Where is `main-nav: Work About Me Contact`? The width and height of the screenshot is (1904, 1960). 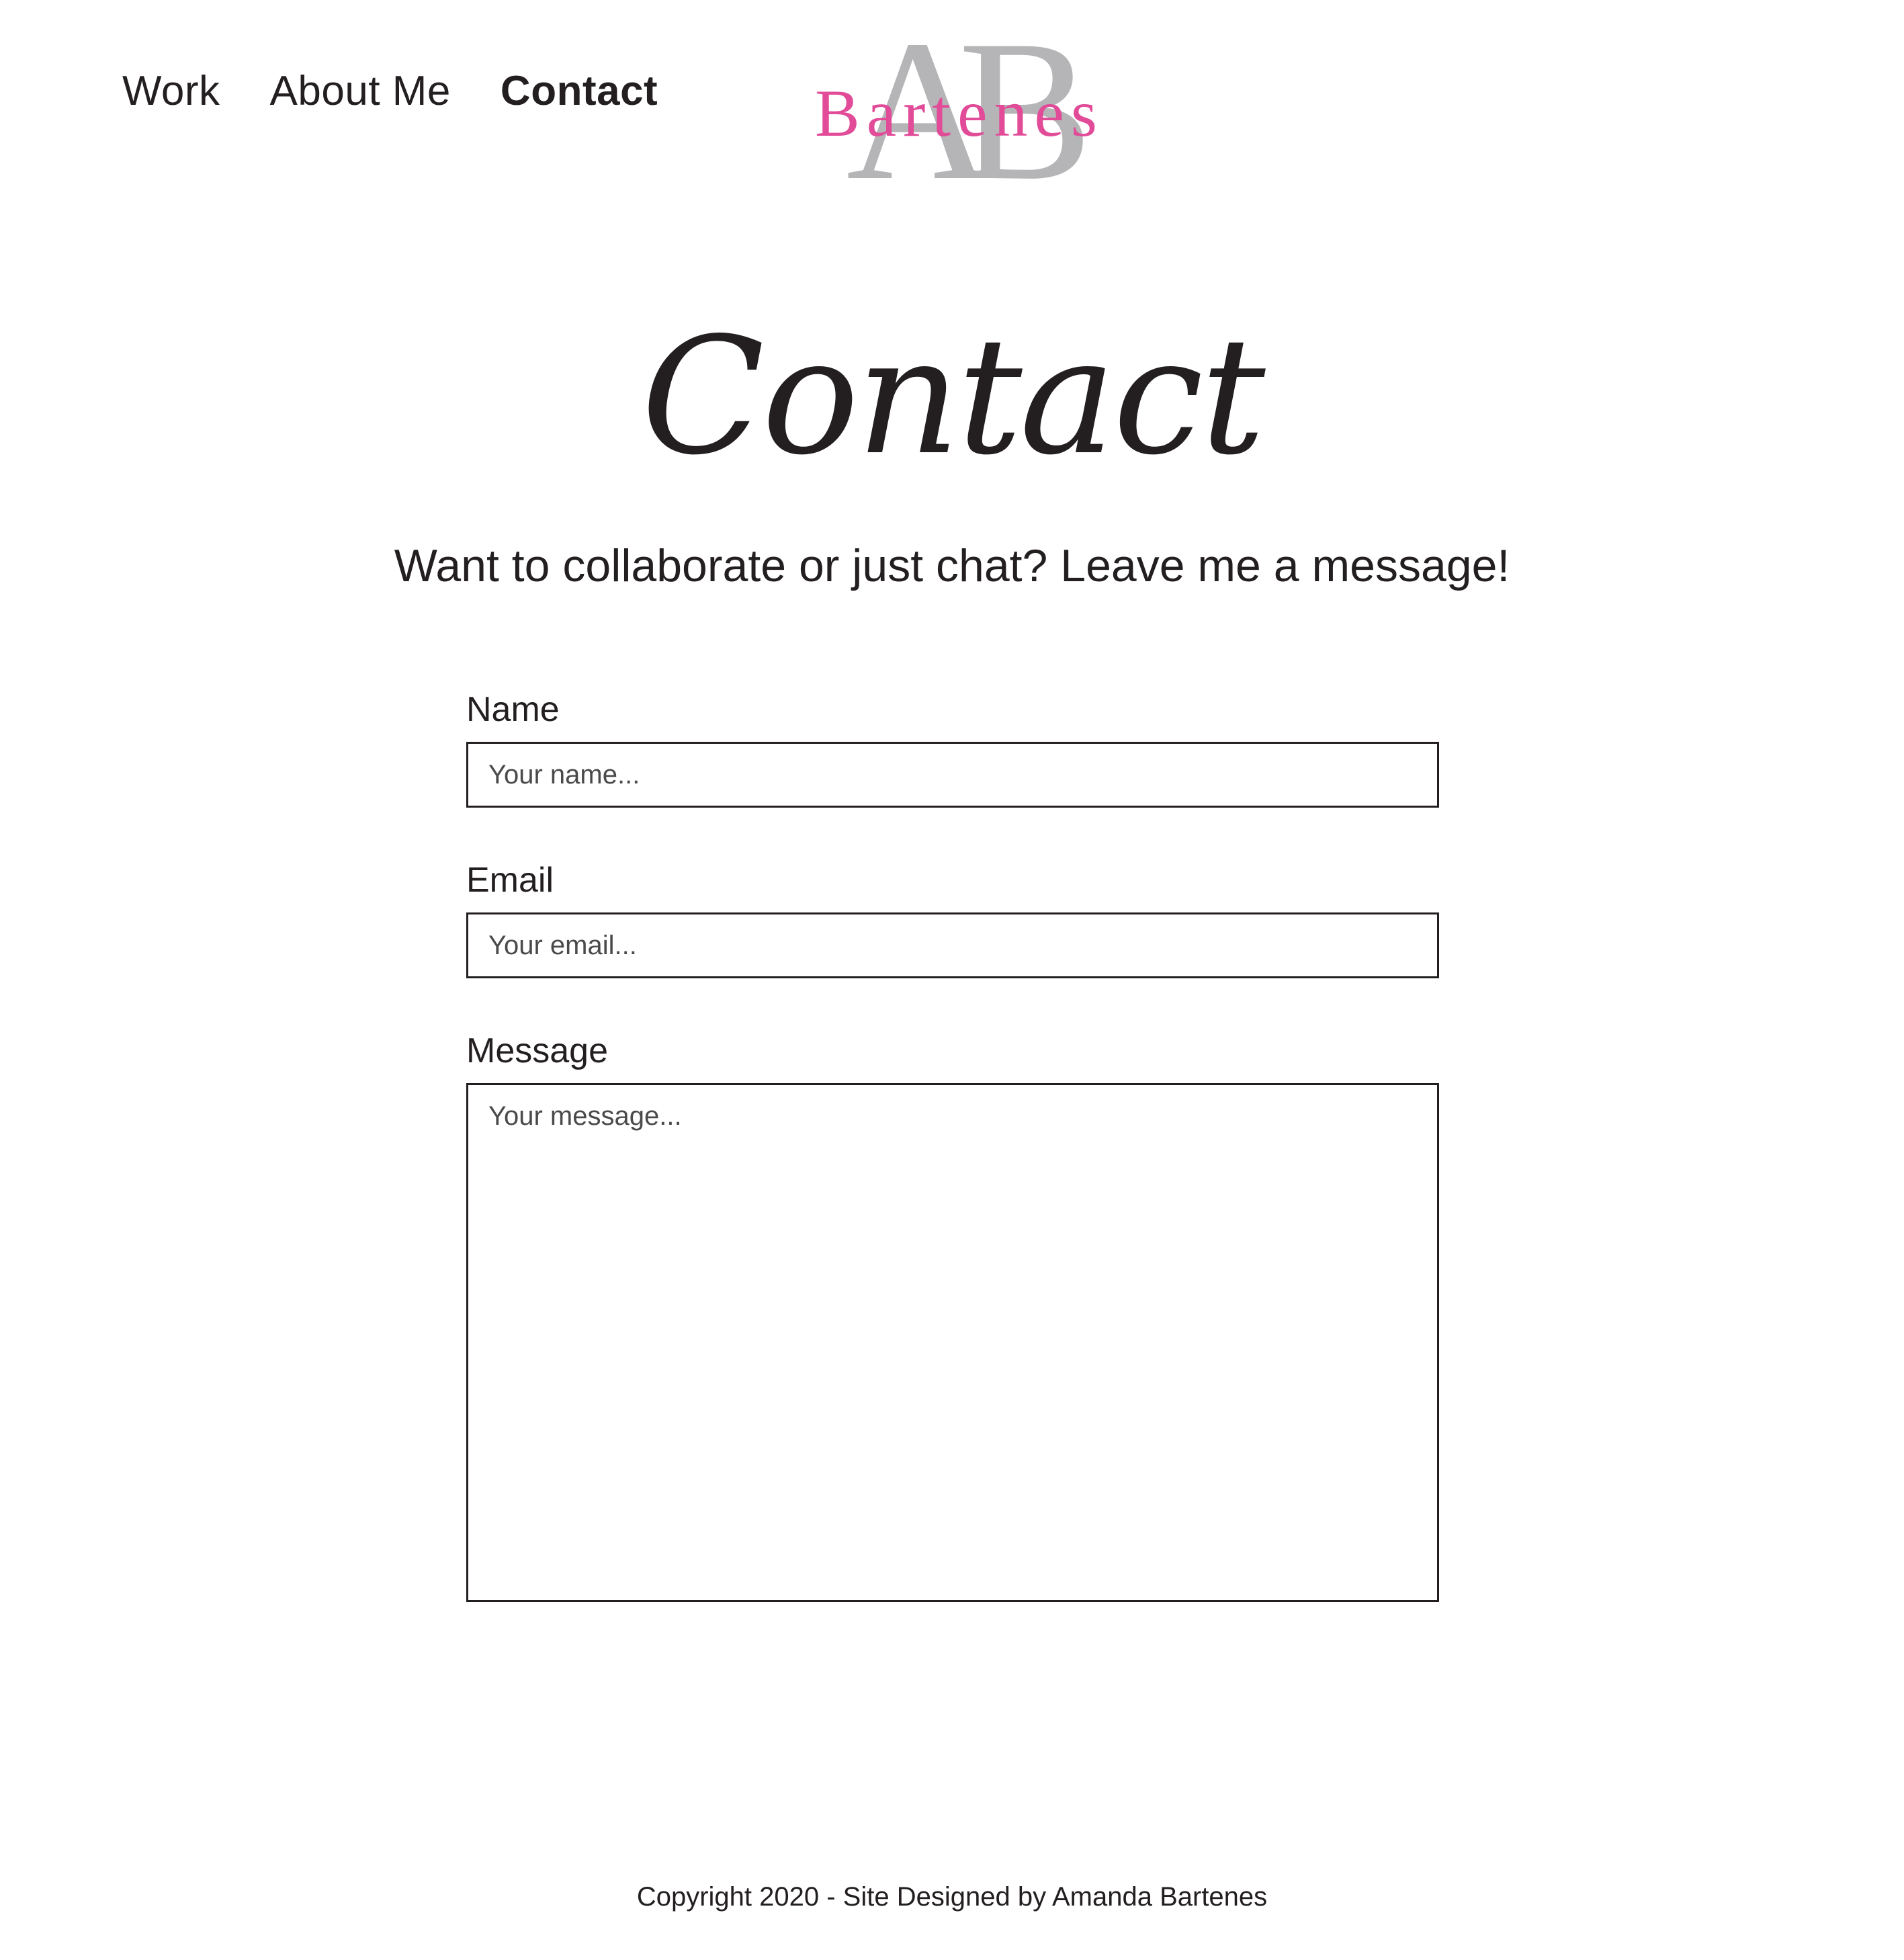 main-nav: Work About Me Contact is located at coordinates (390, 91).